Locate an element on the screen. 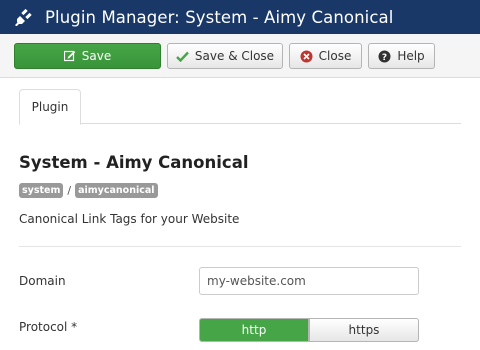 Image resolution: width=480 pixels, height=350 pixels. domain-label: Domain is located at coordinates (42, 281).